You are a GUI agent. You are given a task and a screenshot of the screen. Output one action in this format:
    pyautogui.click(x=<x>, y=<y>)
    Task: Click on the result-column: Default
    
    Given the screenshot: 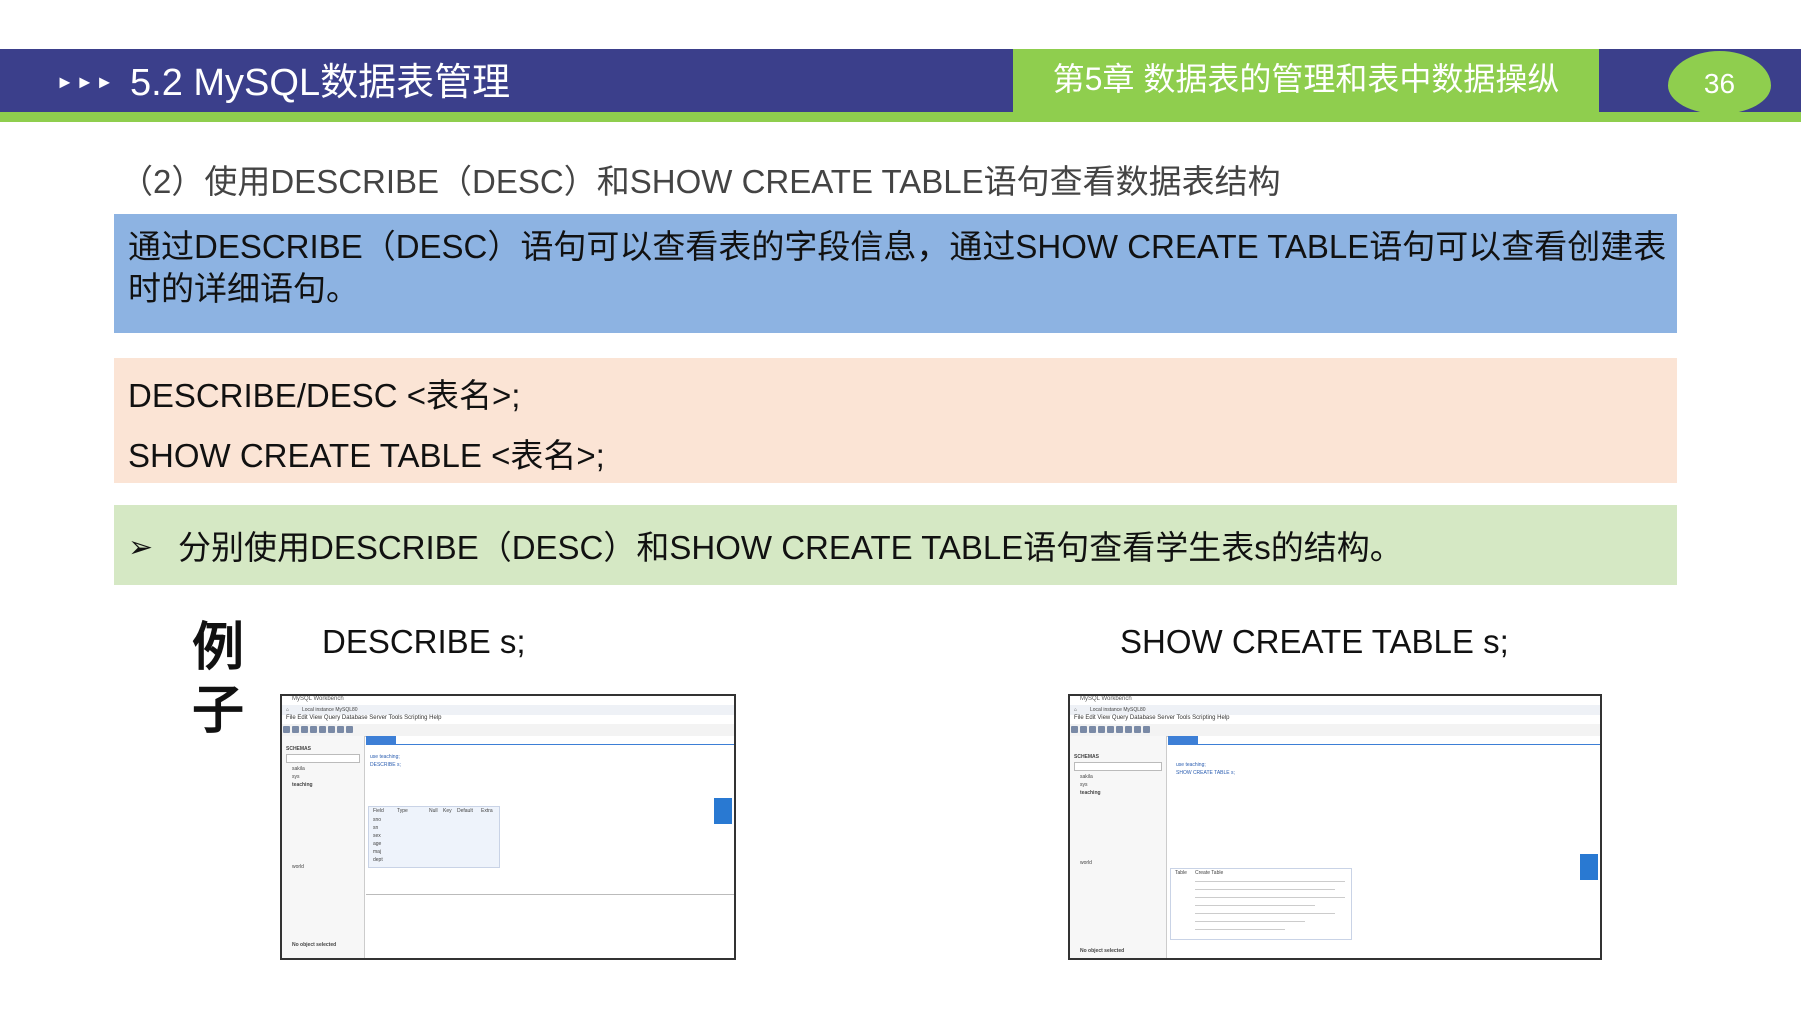 What is the action you would take?
    pyautogui.click(x=465, y=811)
    